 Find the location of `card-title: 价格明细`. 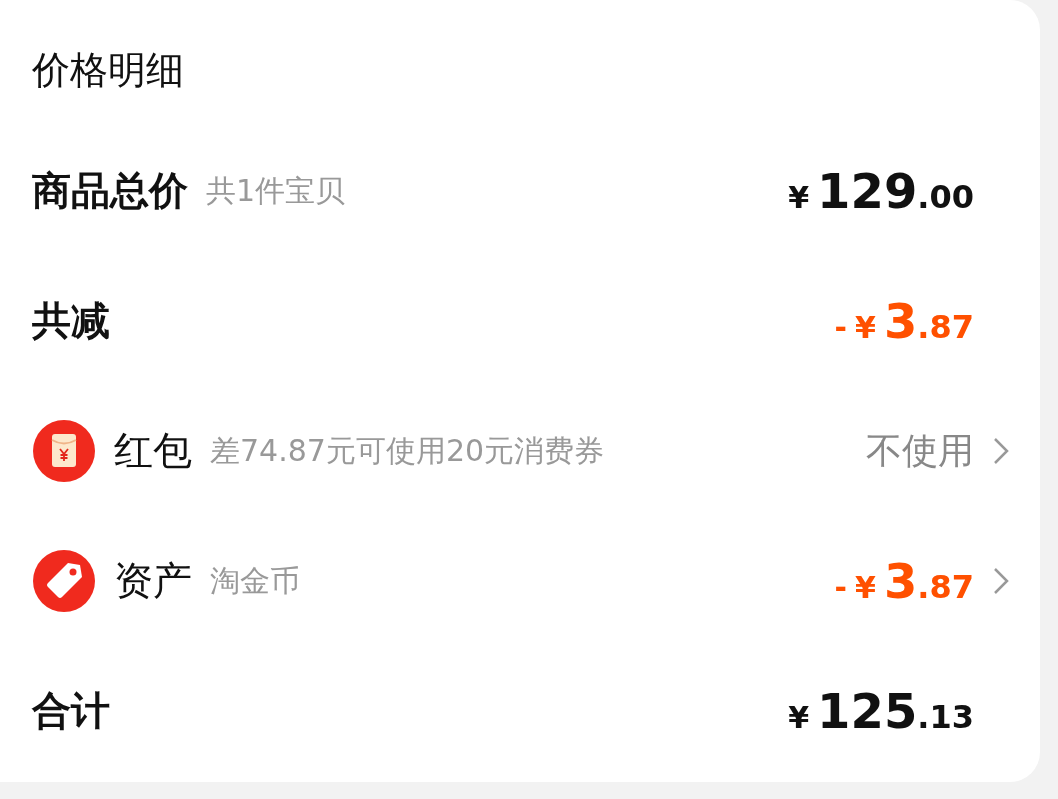

card-title: 价格明细 is located at coordinates (108, 70).